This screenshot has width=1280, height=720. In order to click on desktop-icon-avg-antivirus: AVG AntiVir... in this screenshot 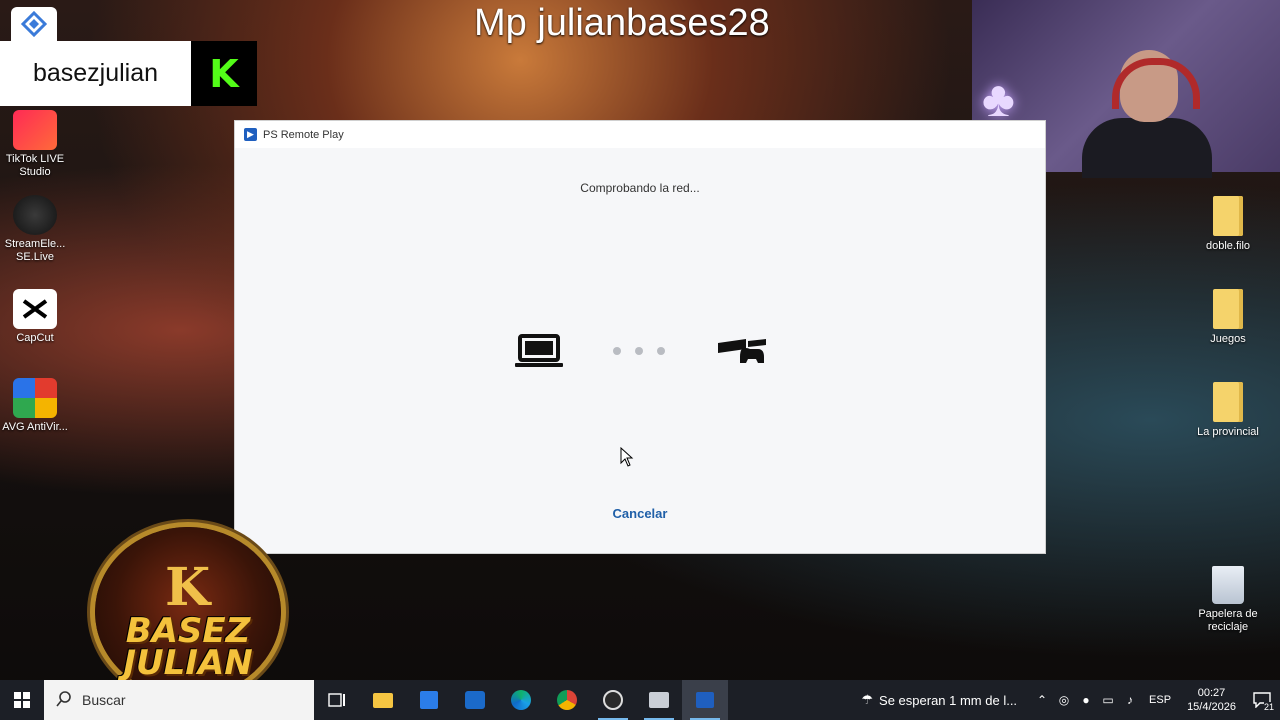, I will do `click(35, 406)`.